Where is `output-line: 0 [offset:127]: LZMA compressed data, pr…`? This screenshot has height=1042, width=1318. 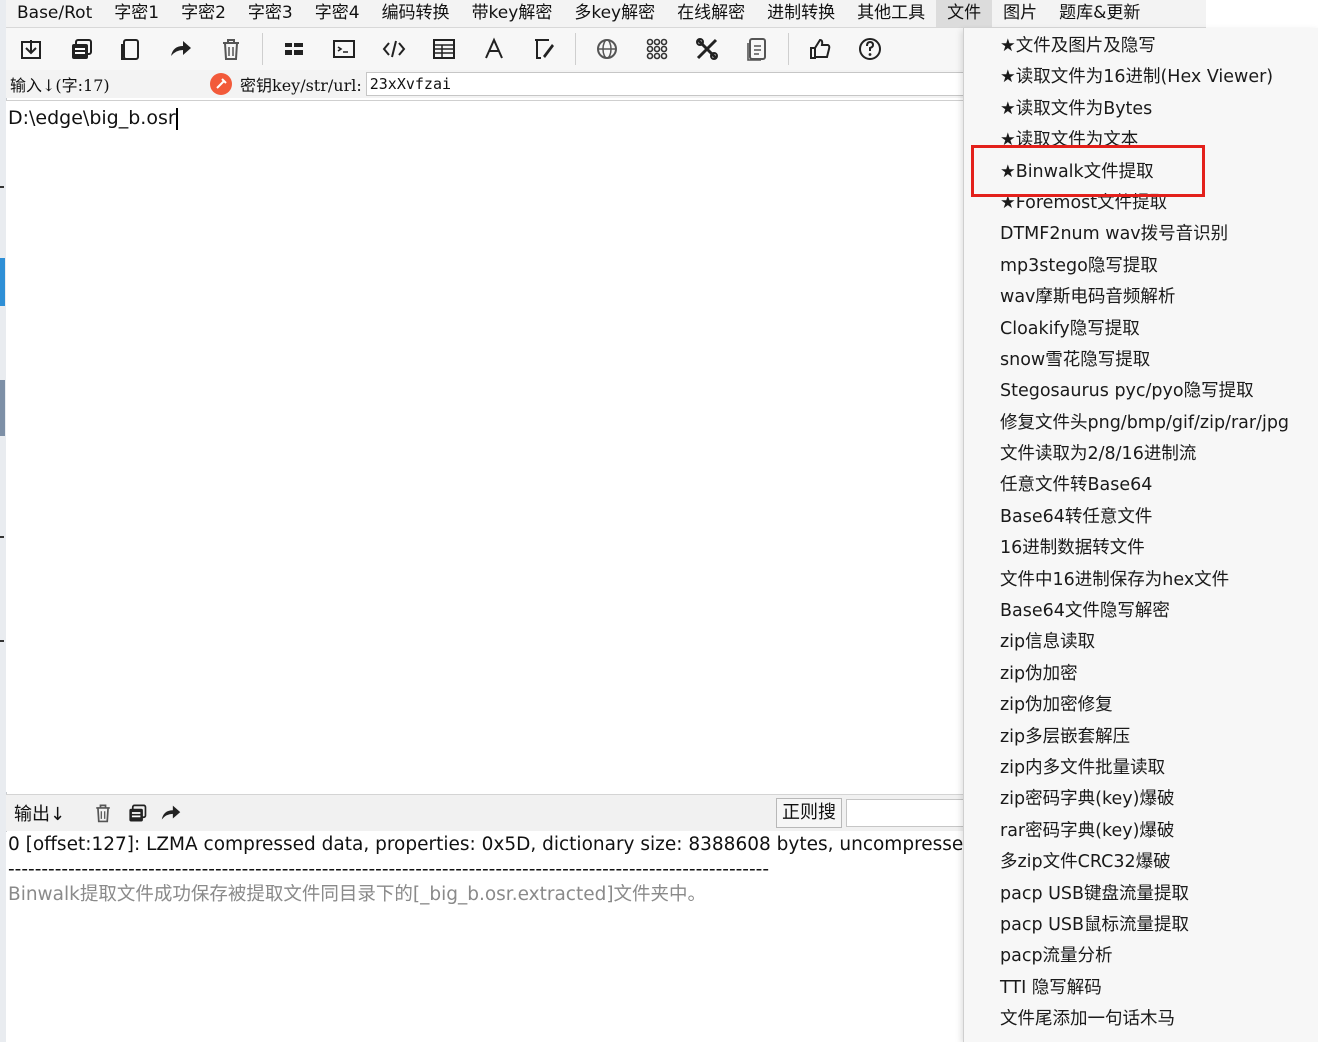
output-line: 0 [offset:127]: LZMA compressed data, pr… is located at coordinates (486, 844).